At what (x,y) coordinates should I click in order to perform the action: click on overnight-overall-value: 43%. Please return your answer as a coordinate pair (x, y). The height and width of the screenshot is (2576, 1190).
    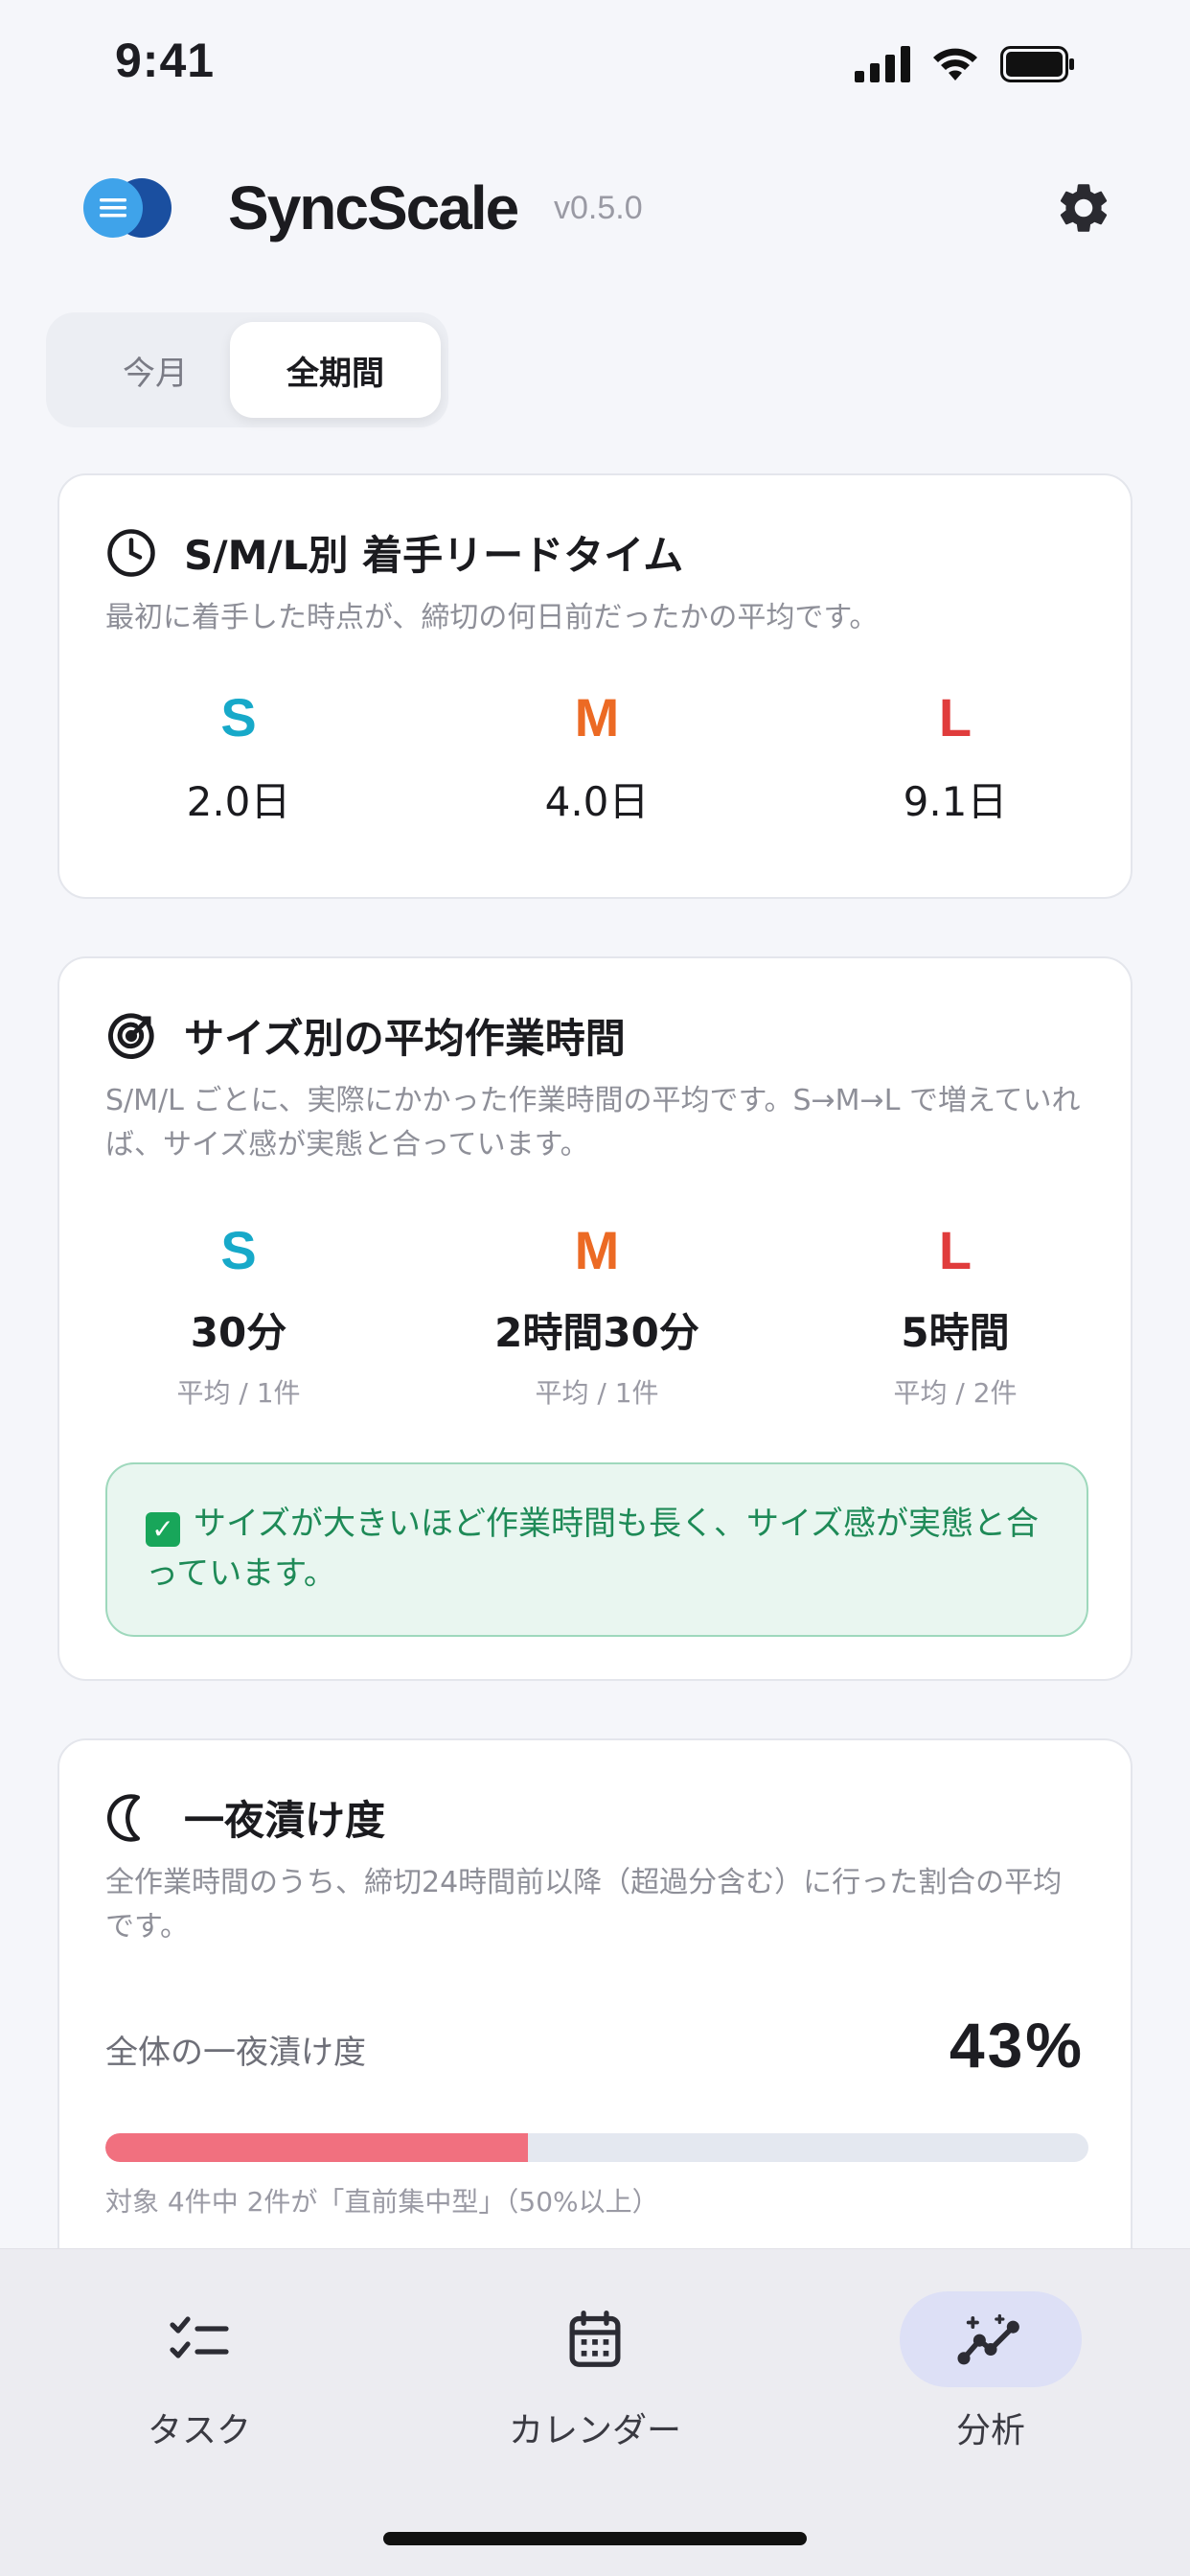
    Looking at the image, I should click on (1017, 2045).